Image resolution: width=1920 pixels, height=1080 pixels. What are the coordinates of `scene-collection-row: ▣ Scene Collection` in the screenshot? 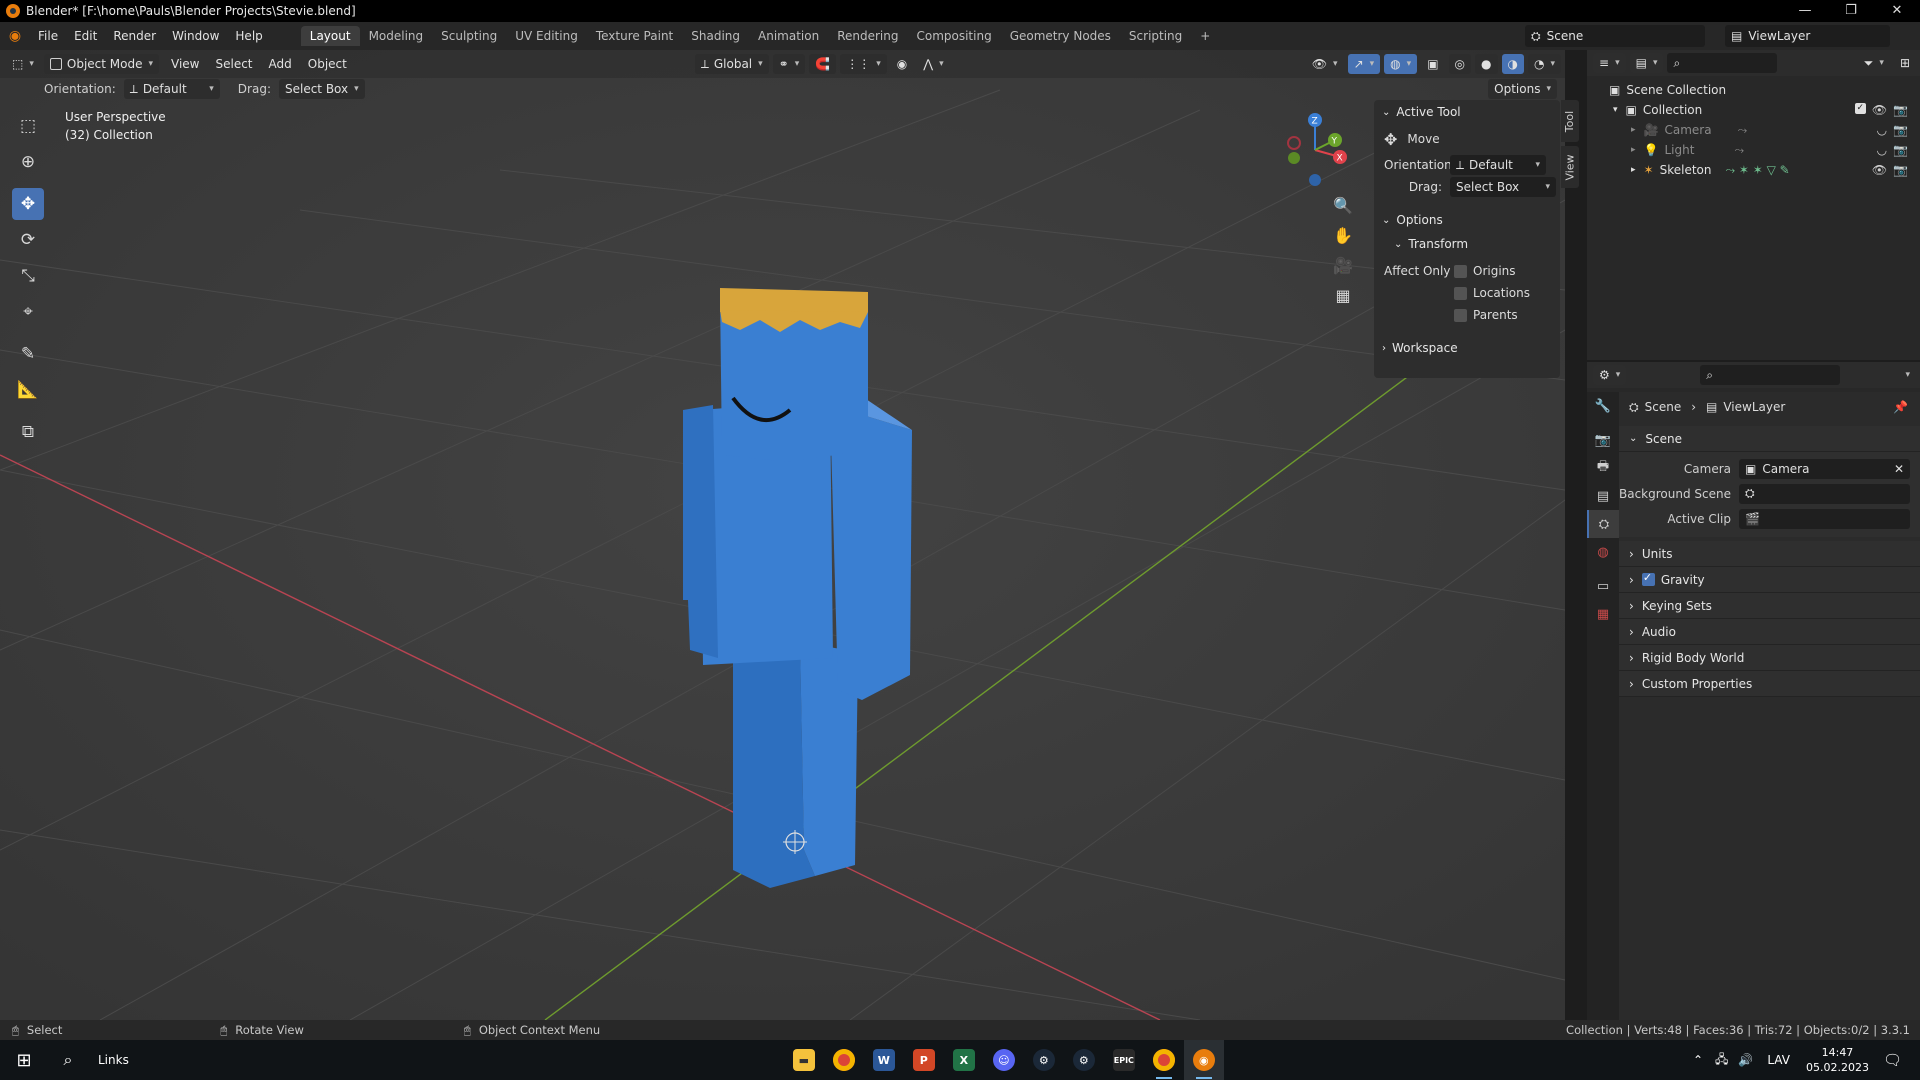 It's located at (1753, 90).